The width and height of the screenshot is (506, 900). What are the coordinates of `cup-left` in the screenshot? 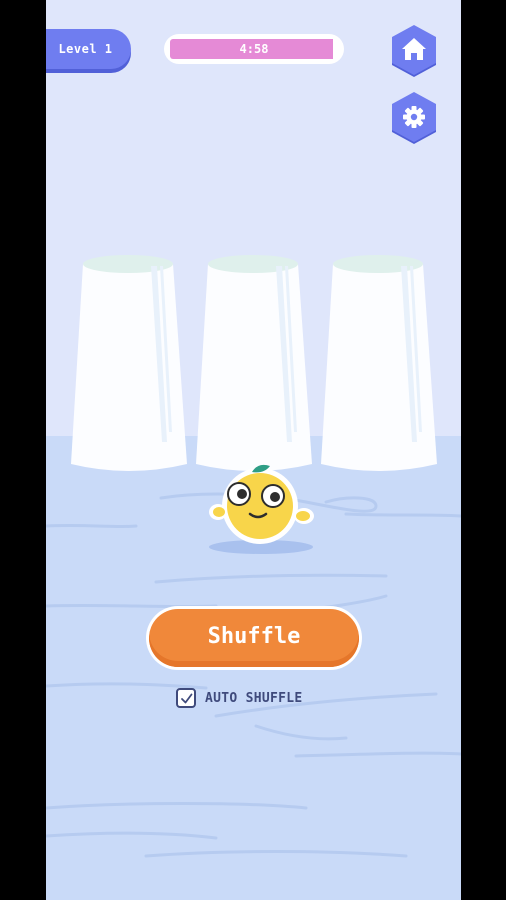 It's located at (129, 366).